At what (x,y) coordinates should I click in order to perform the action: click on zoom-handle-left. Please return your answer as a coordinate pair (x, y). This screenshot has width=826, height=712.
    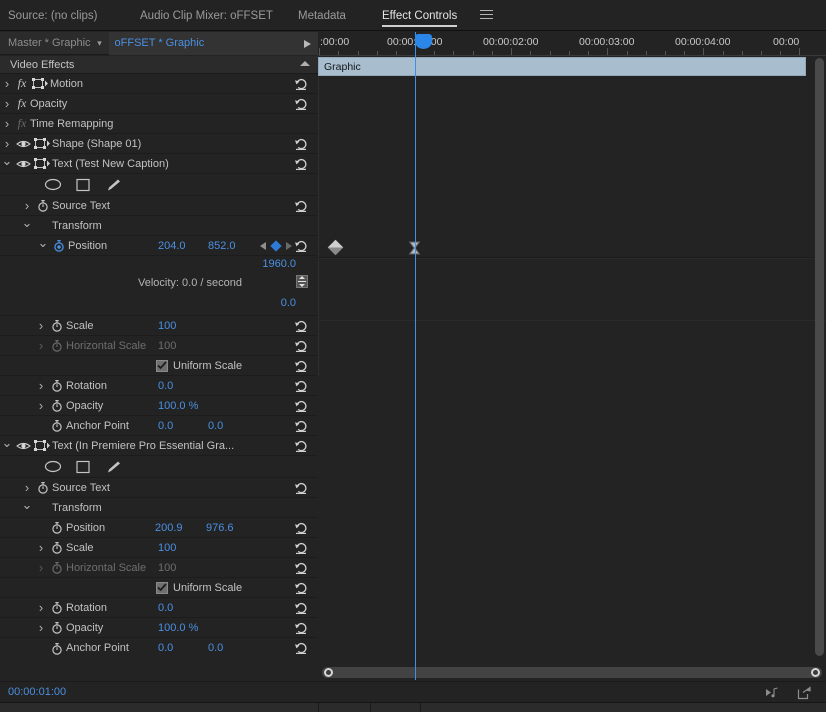
    Looking at the image, I should click on (328, 672).